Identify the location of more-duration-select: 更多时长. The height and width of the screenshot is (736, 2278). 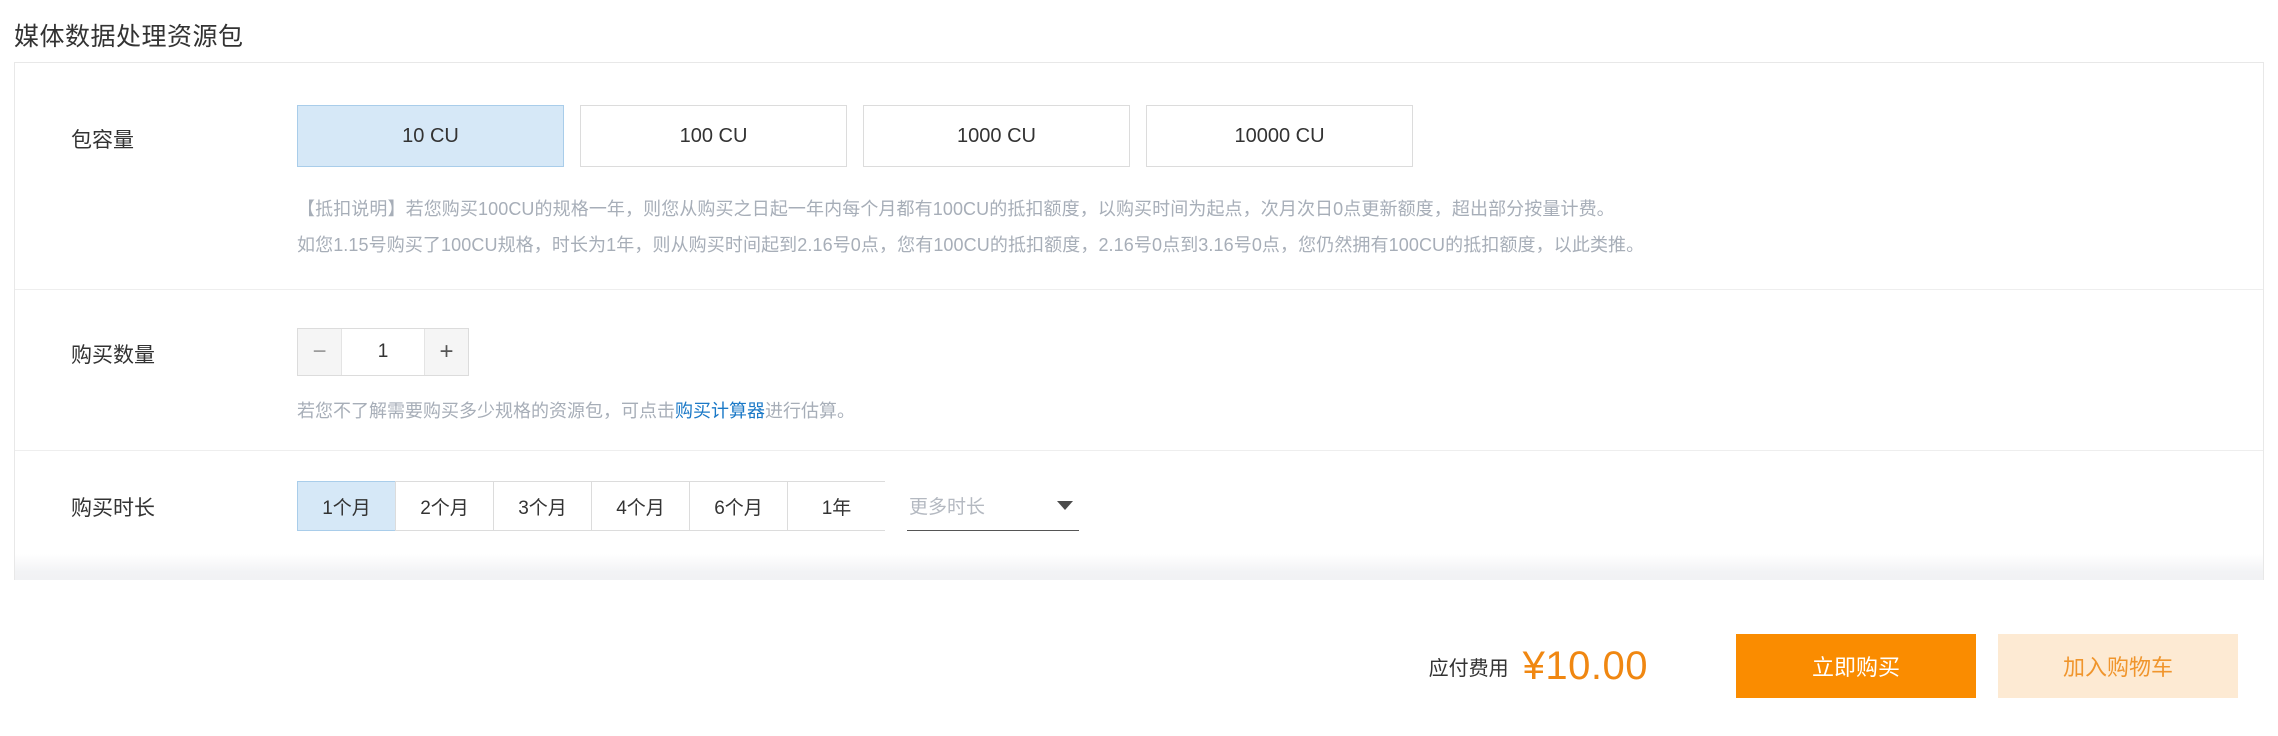
(993, 506).